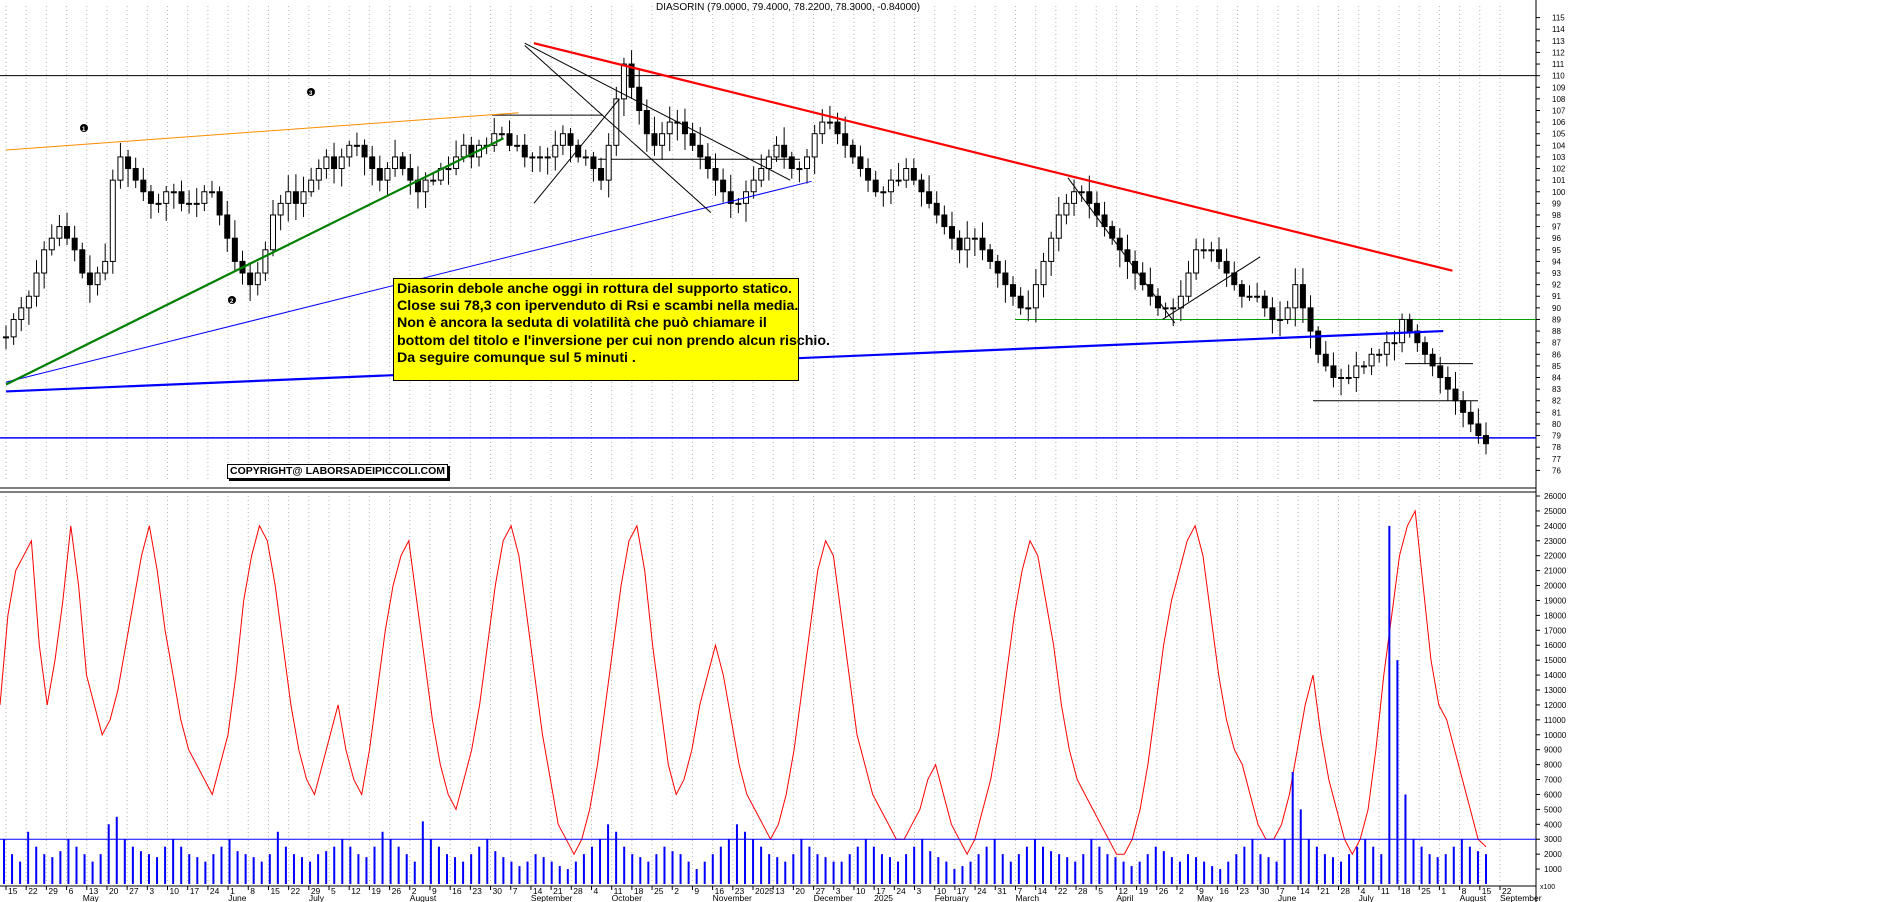 This screenshot has height=902, width=1890. Describe the element at coordinates (13, 891) in the screenshot. I see `x-tick-label: 15` at that location.